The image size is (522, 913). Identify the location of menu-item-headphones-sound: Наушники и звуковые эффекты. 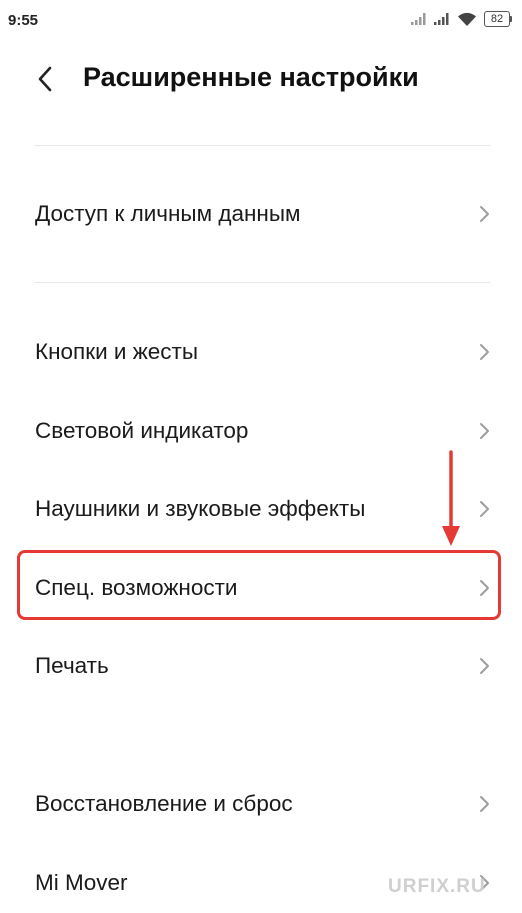
(261, 509).